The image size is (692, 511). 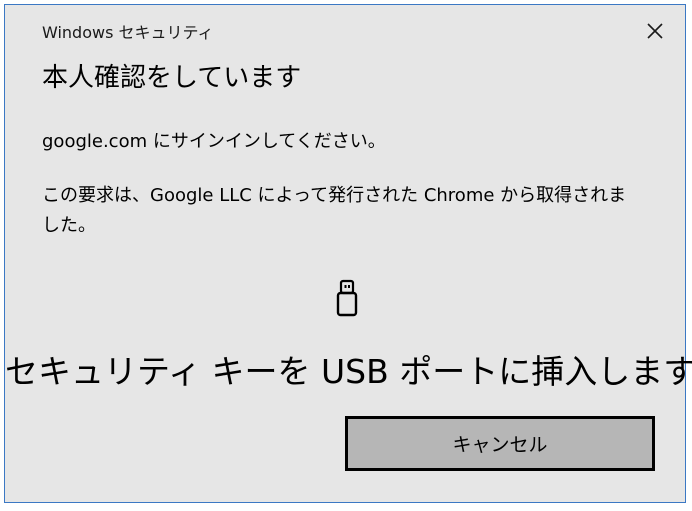 I want to click on usb-key-icon, so click(x=347, y=298).